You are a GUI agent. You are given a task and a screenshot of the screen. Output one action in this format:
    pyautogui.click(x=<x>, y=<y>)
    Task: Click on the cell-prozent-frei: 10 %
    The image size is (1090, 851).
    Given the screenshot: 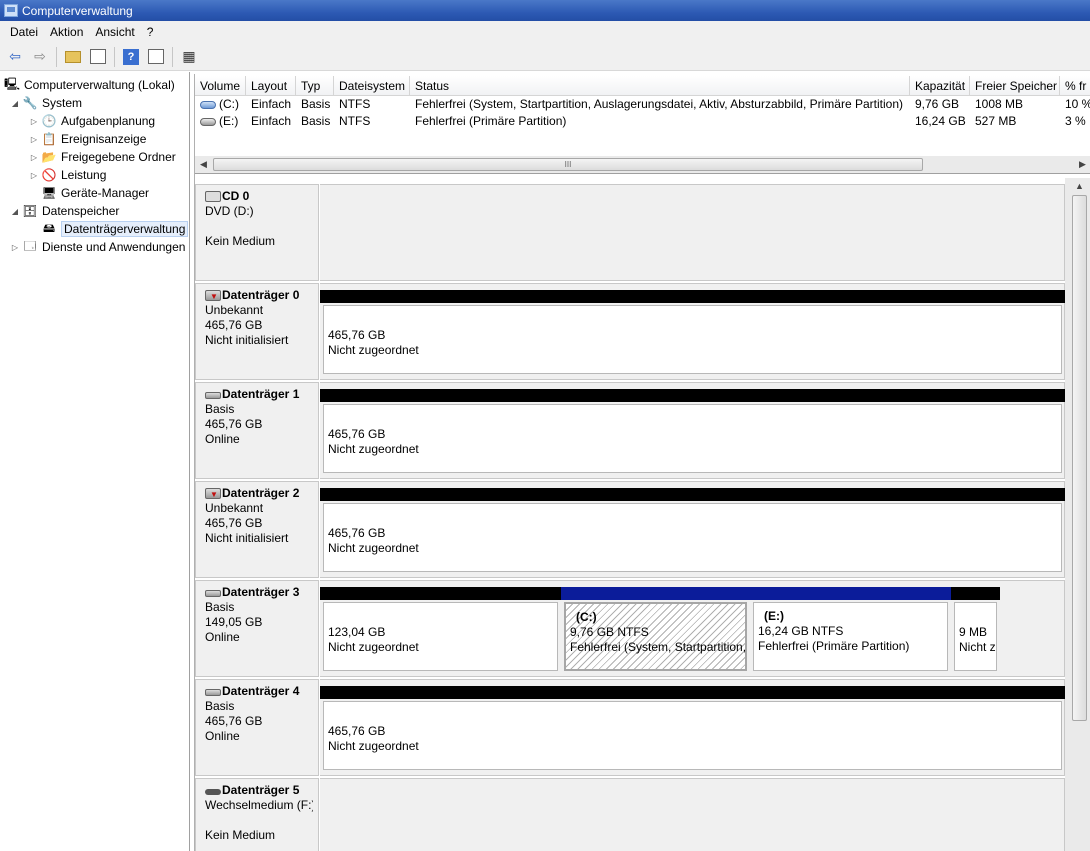 What is the action you would take?
    pyautogui.click(x=1077, y=104)
    